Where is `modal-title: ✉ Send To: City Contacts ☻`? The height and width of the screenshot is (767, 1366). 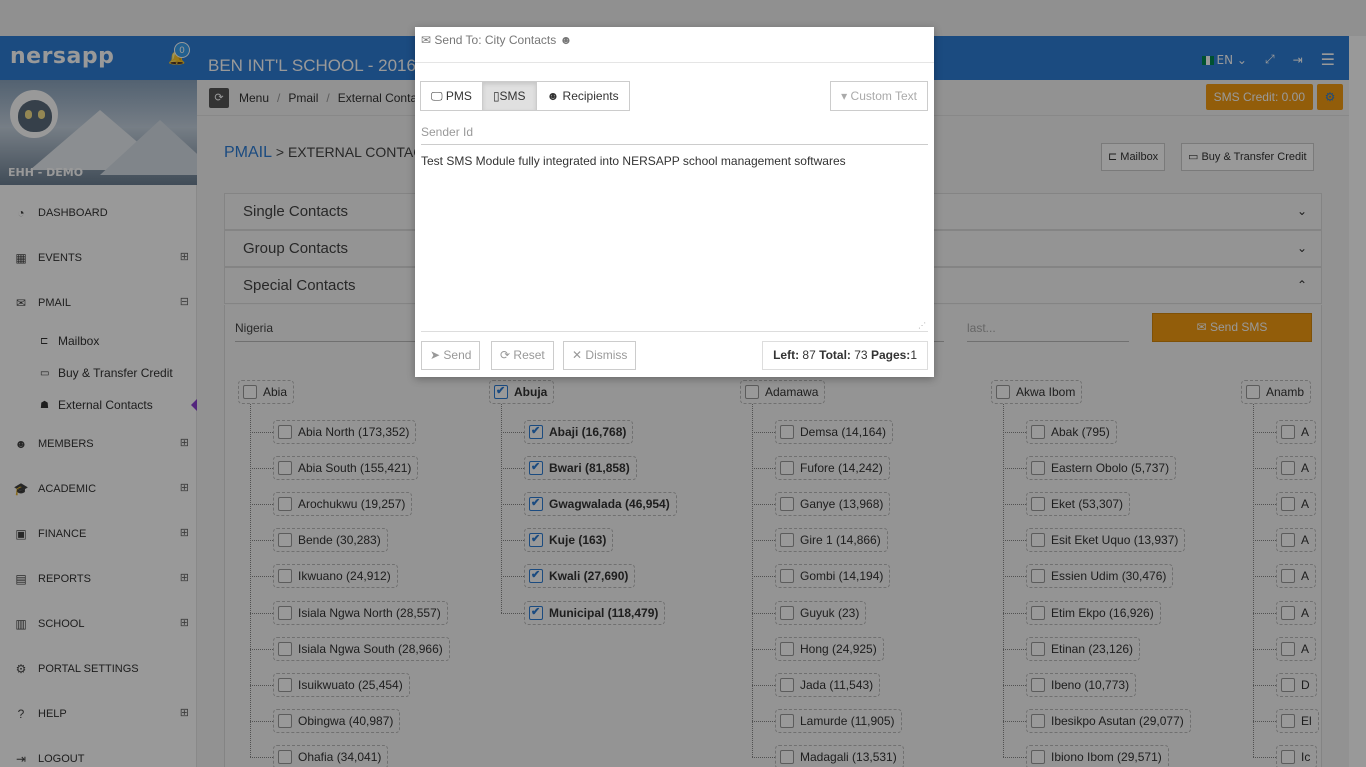
modal-title: ✉ Send To: City Contacts ☻ is located at coordinates (497, 40).